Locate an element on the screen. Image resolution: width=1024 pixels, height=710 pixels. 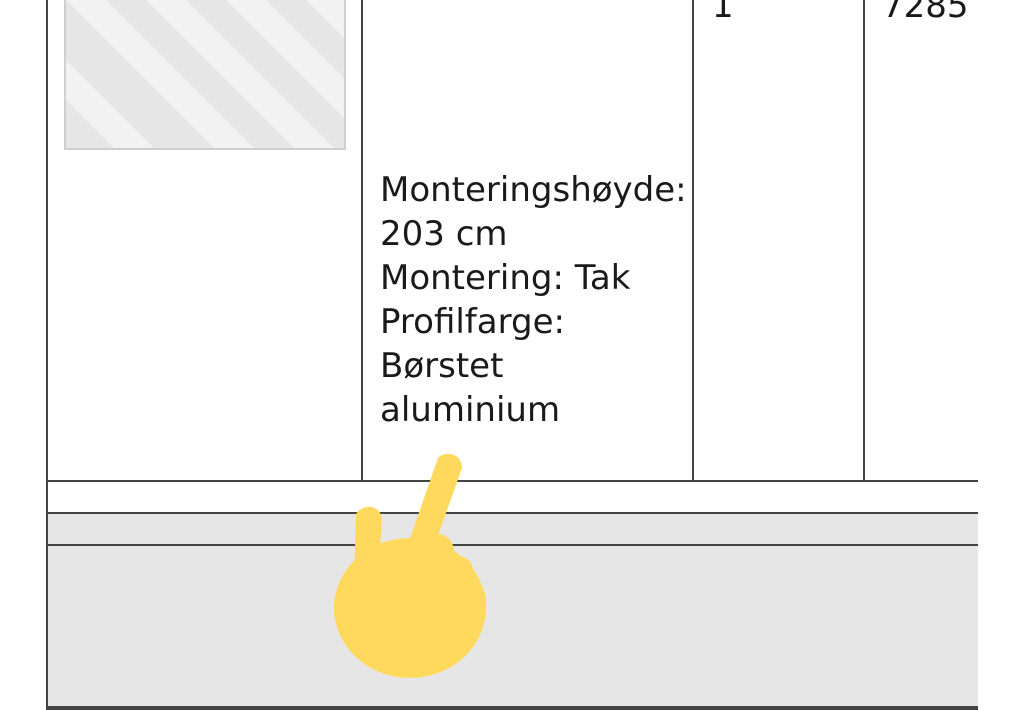
row-divider is located at coordinates (512, 481).